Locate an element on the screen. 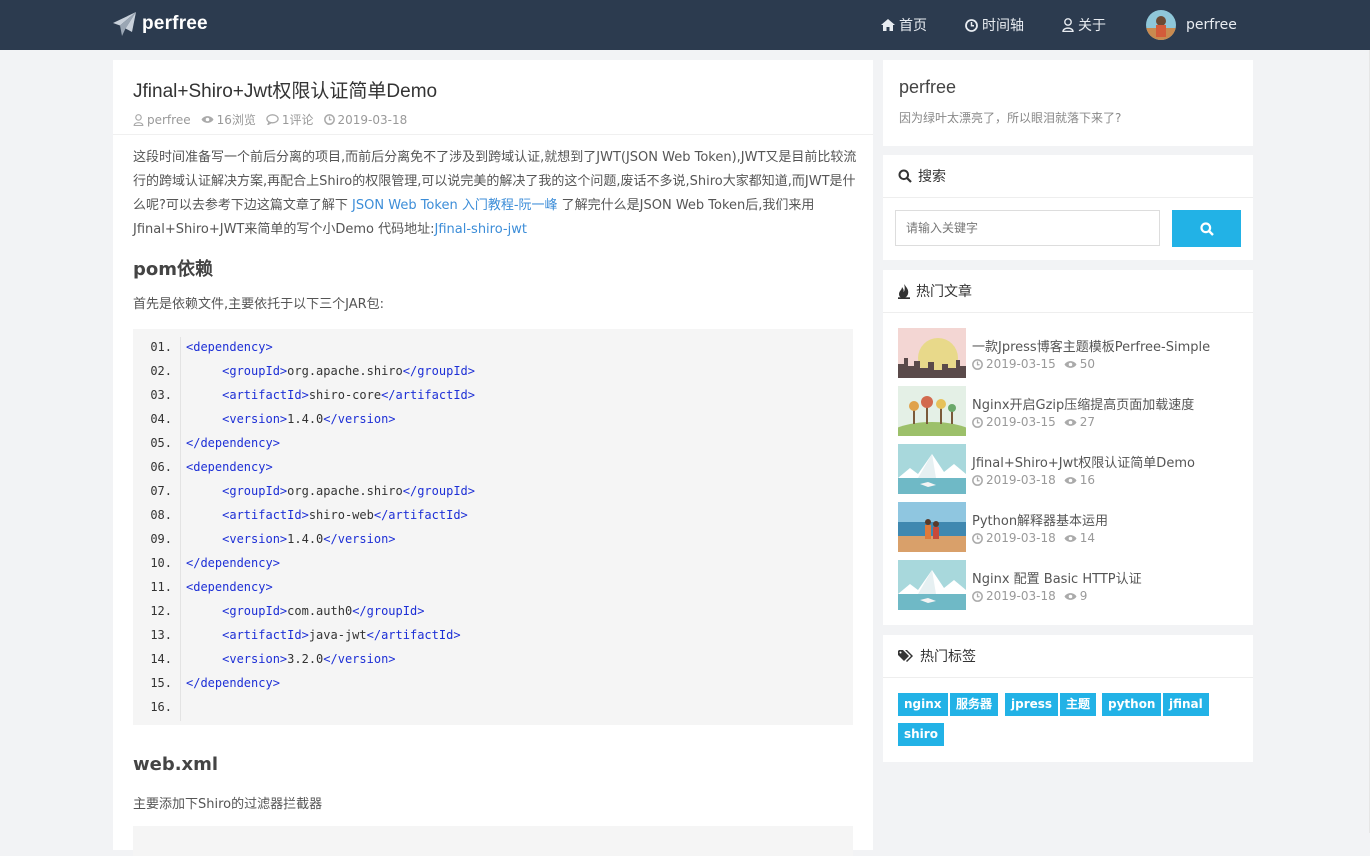 This screenshot has width=1370, height=856. code-text: <dependency> is located at coordinates (229, 587).